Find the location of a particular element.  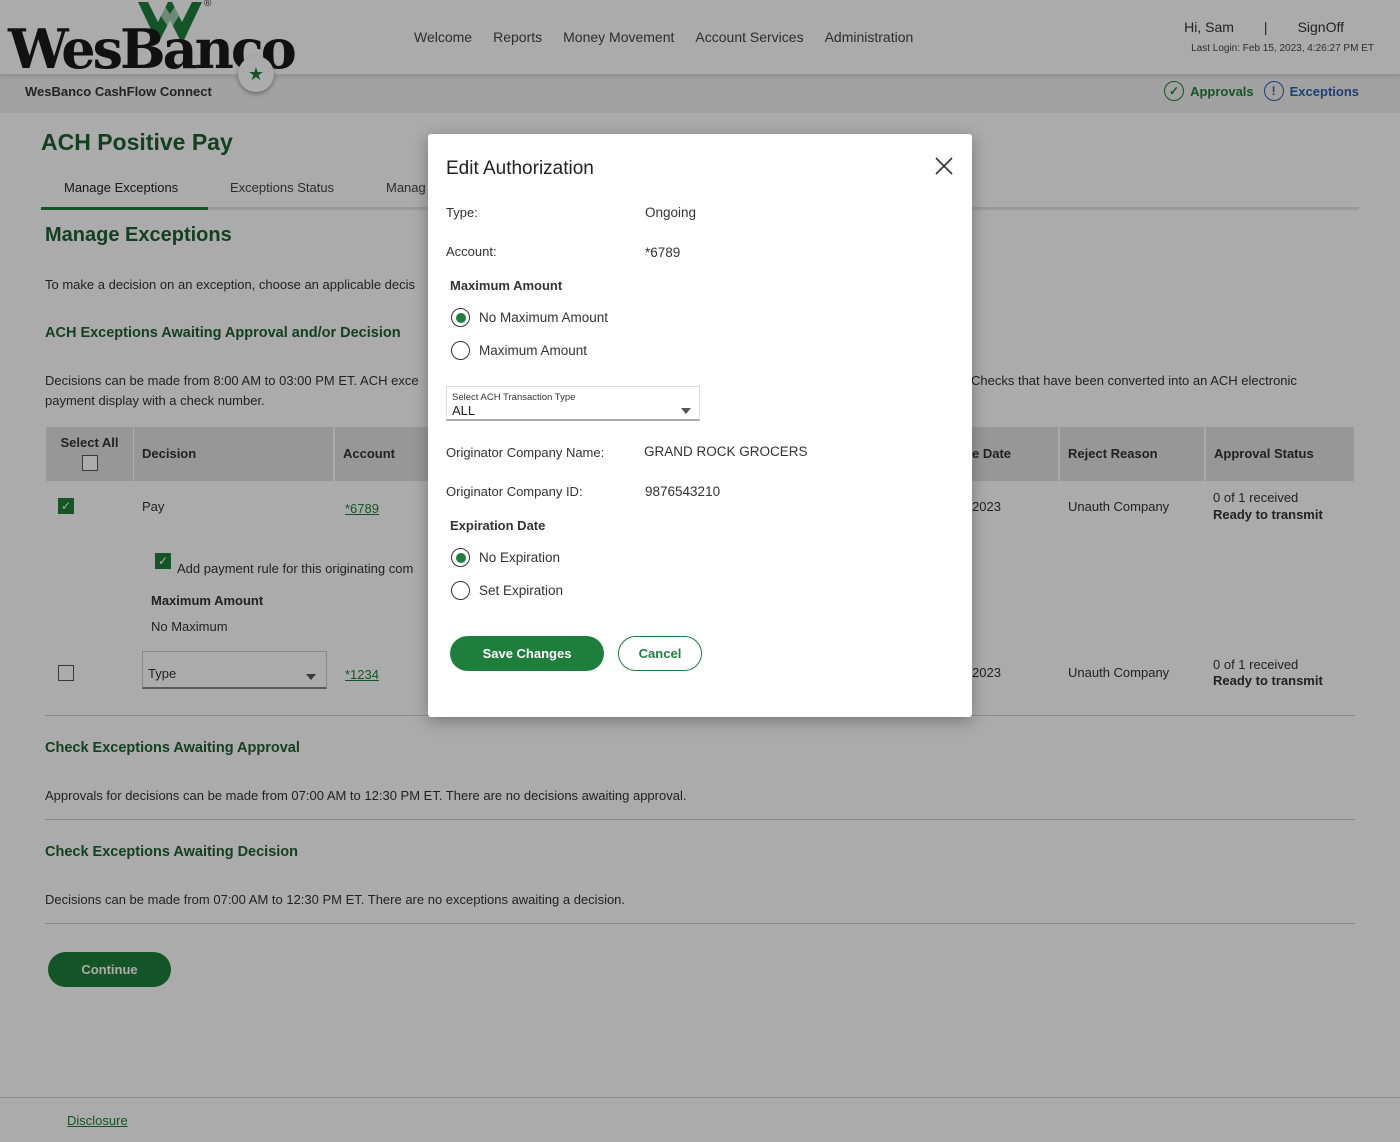

radio-maximum-amount: Maximum Amount is located at coordinates (519, 350).